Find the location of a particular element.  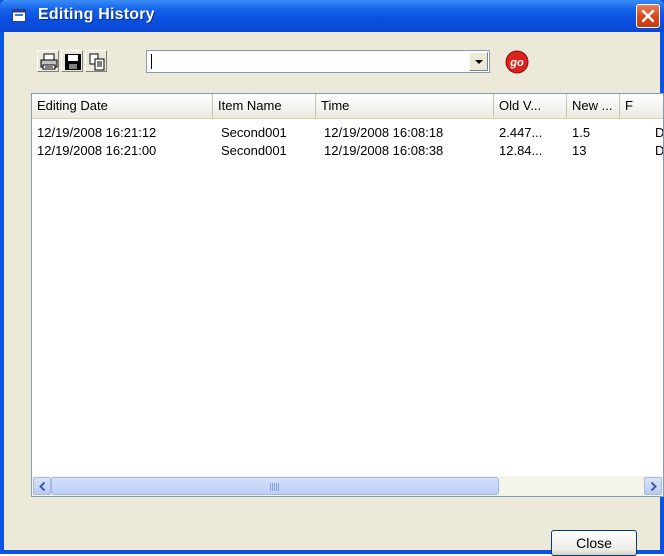

cell-editing-date: 12/19/2008 16:21:00 is located at coordinates (97, 150).